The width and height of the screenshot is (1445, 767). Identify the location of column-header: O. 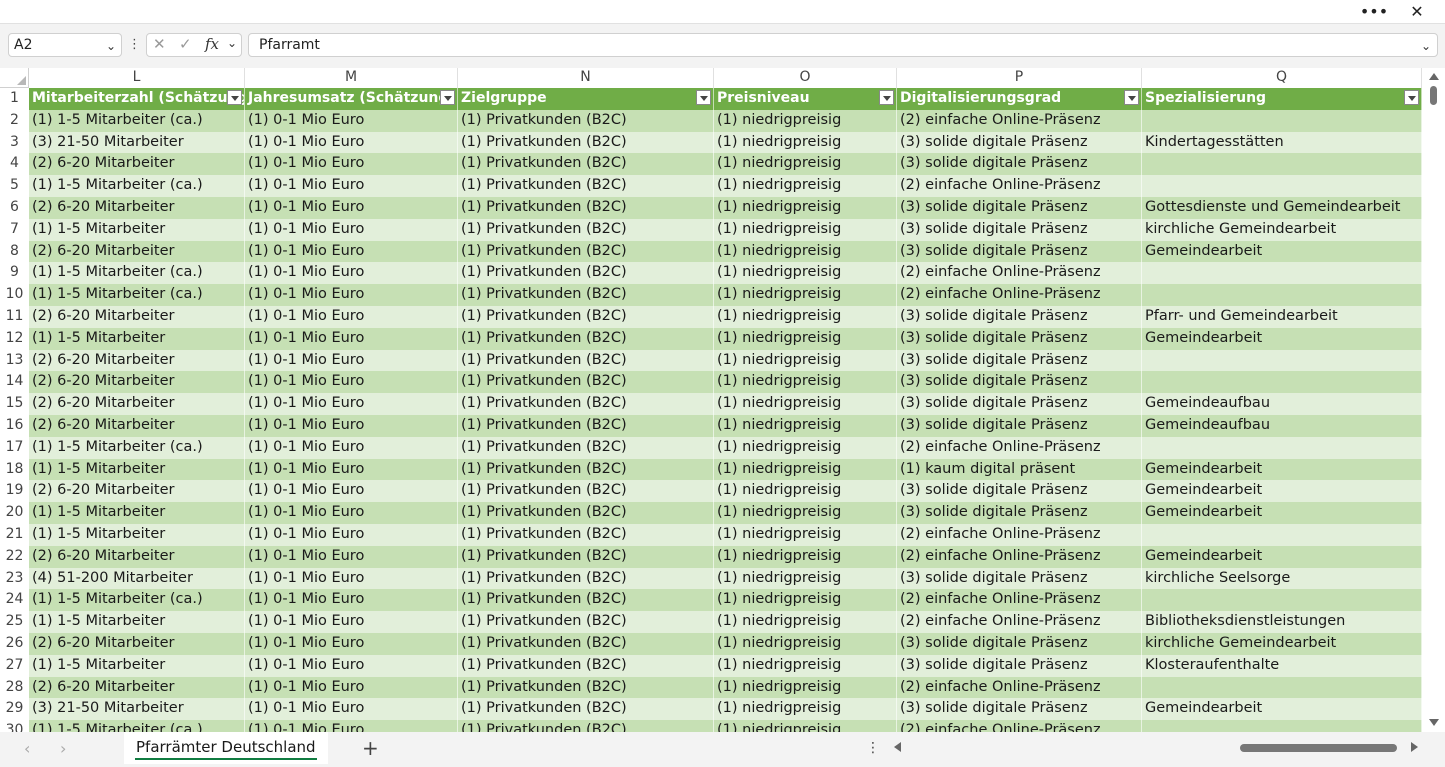
(805, 78).